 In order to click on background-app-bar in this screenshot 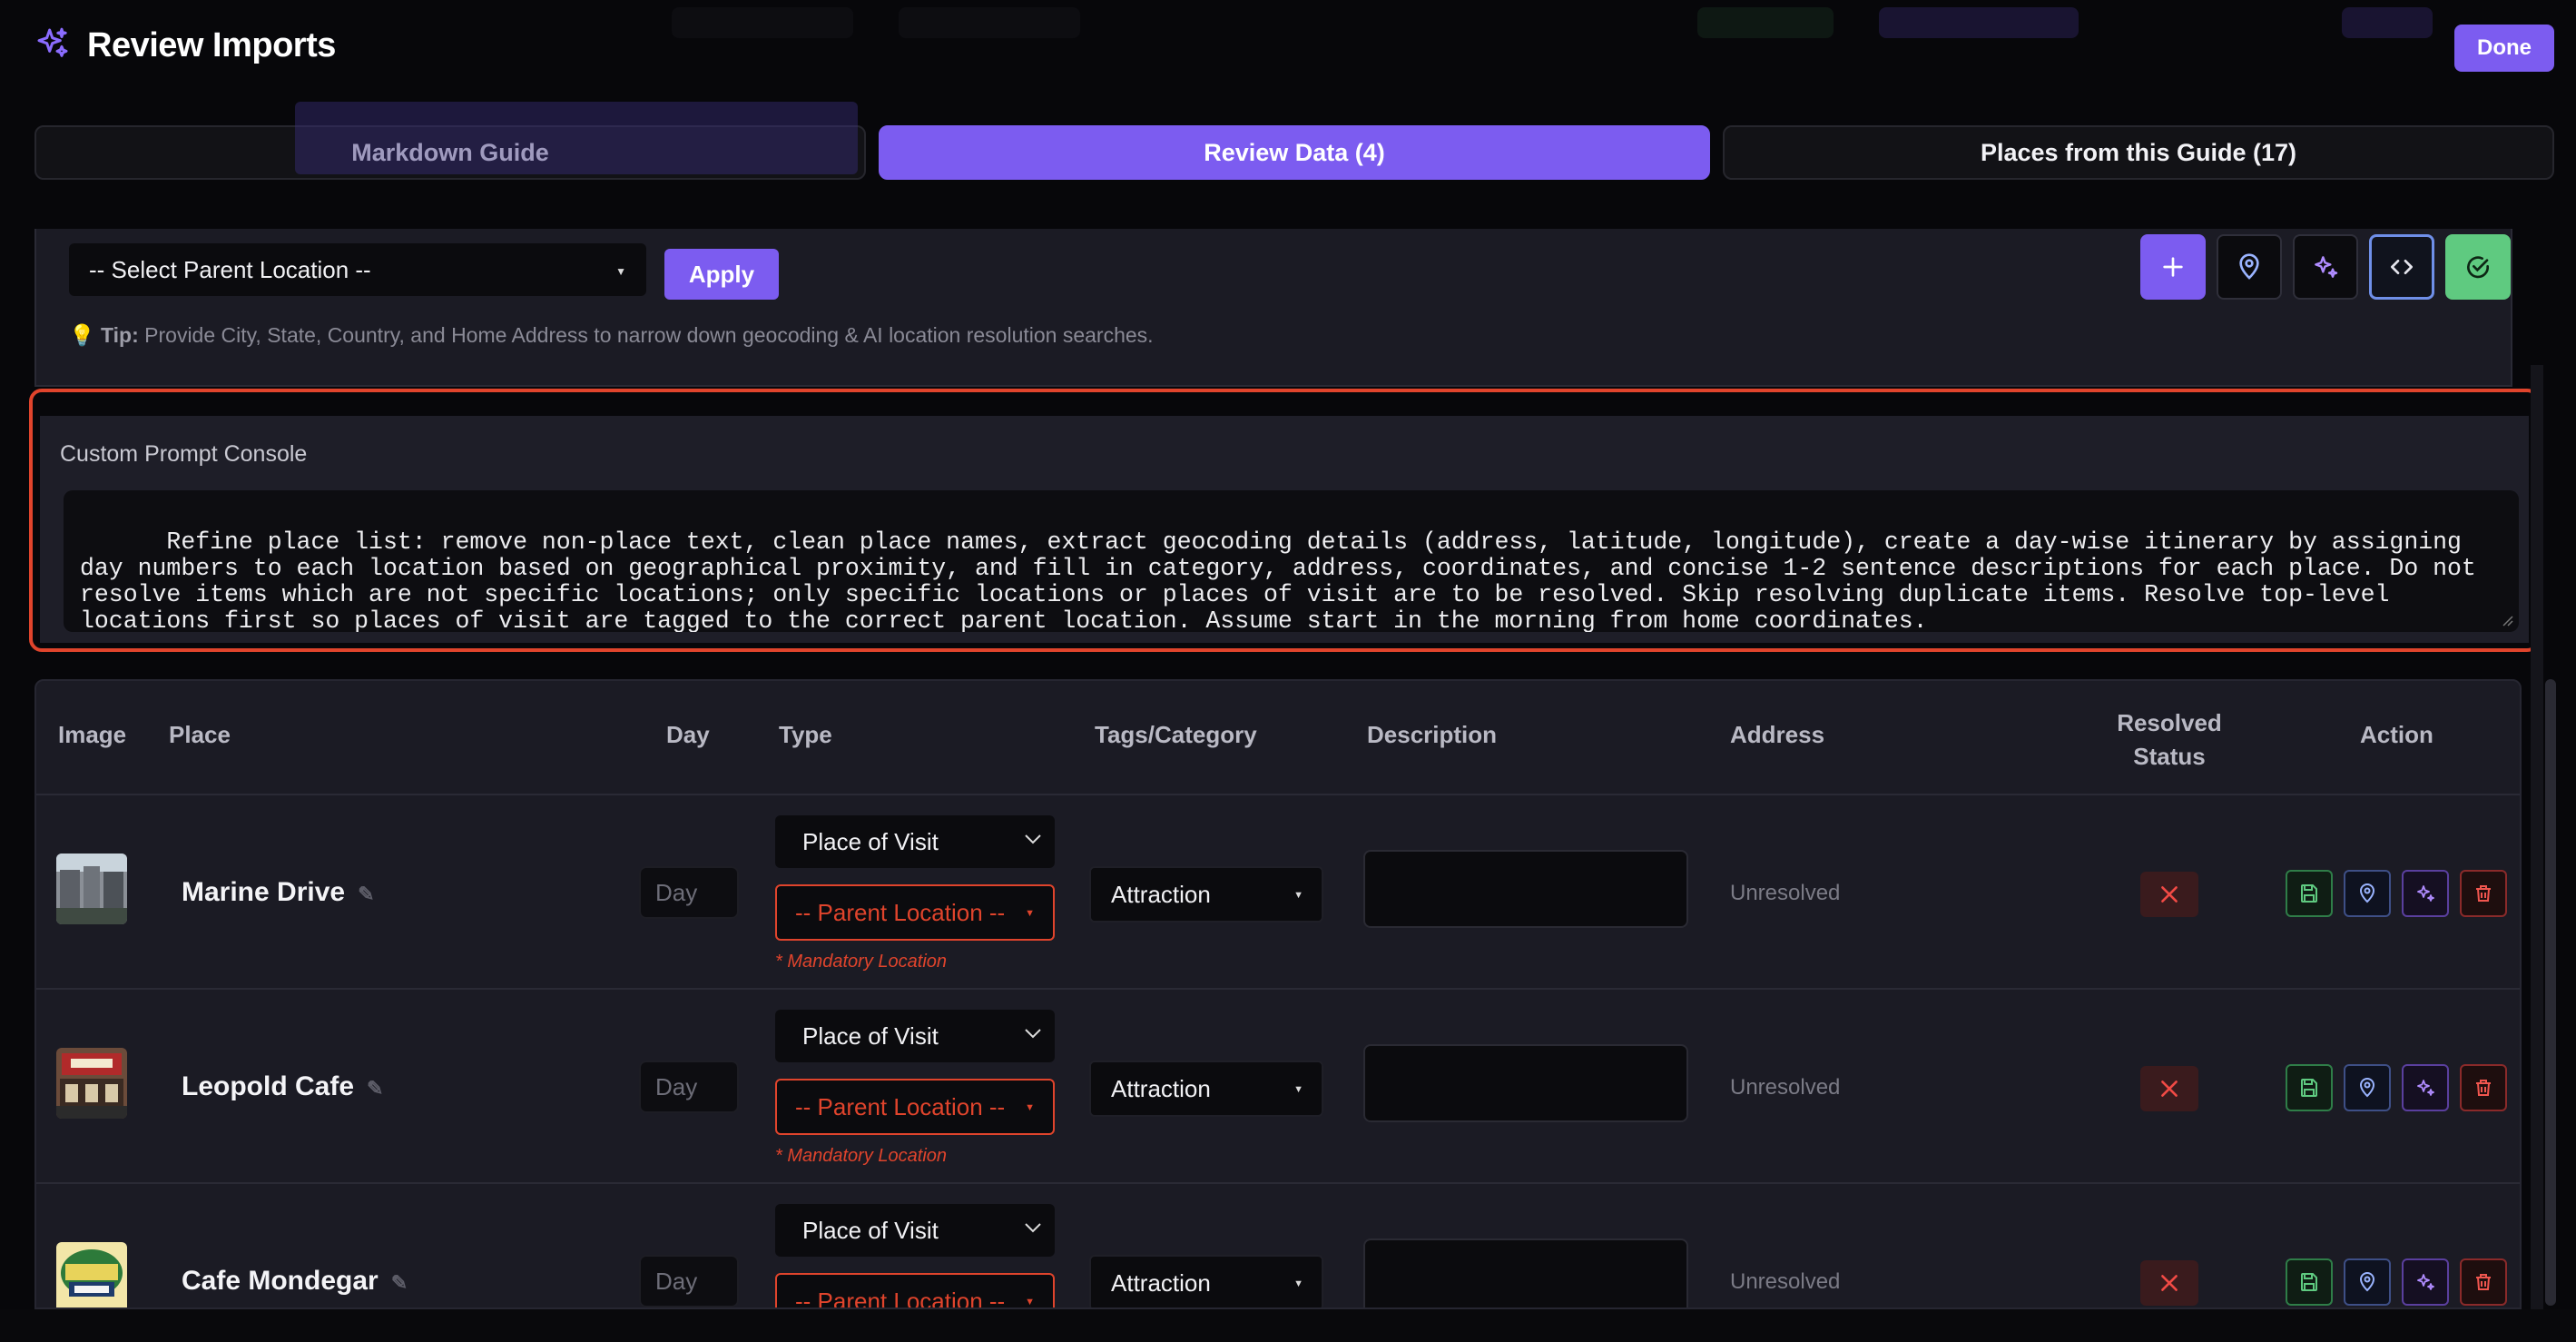, I will do `click(1288, 22)`.